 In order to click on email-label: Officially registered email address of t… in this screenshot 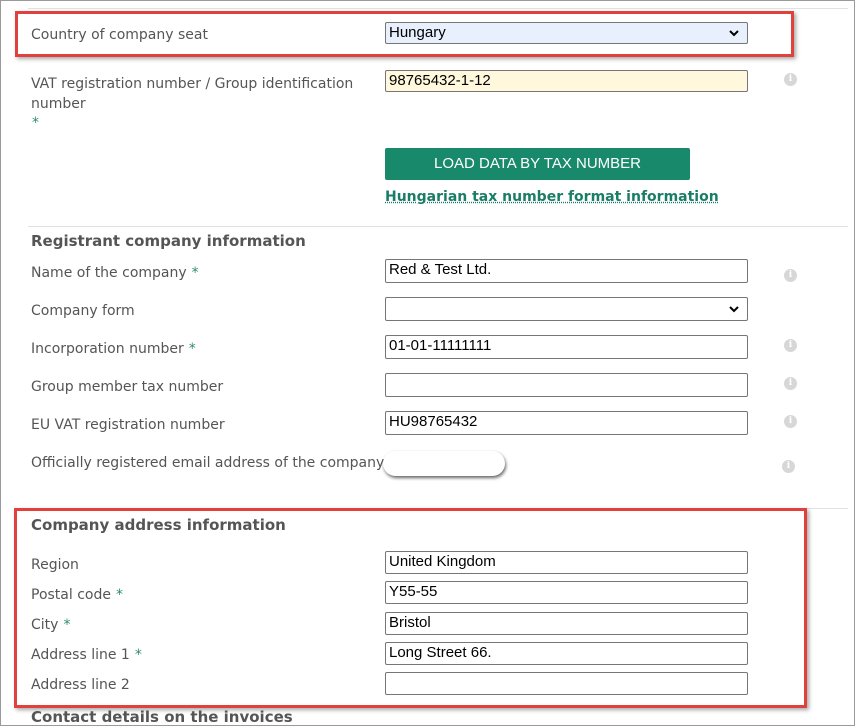, I will do `click(208, 463)`.